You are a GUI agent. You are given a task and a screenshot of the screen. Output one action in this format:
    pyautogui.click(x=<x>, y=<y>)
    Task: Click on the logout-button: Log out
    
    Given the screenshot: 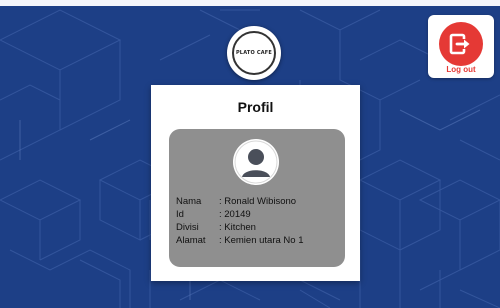 What is the action you would take?
    pyautogui.click(x=461, y=46)
    